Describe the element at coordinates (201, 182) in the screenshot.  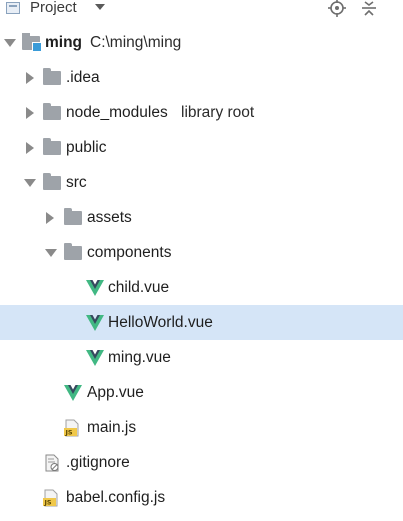
I see `tree-item-src: src` at that location.